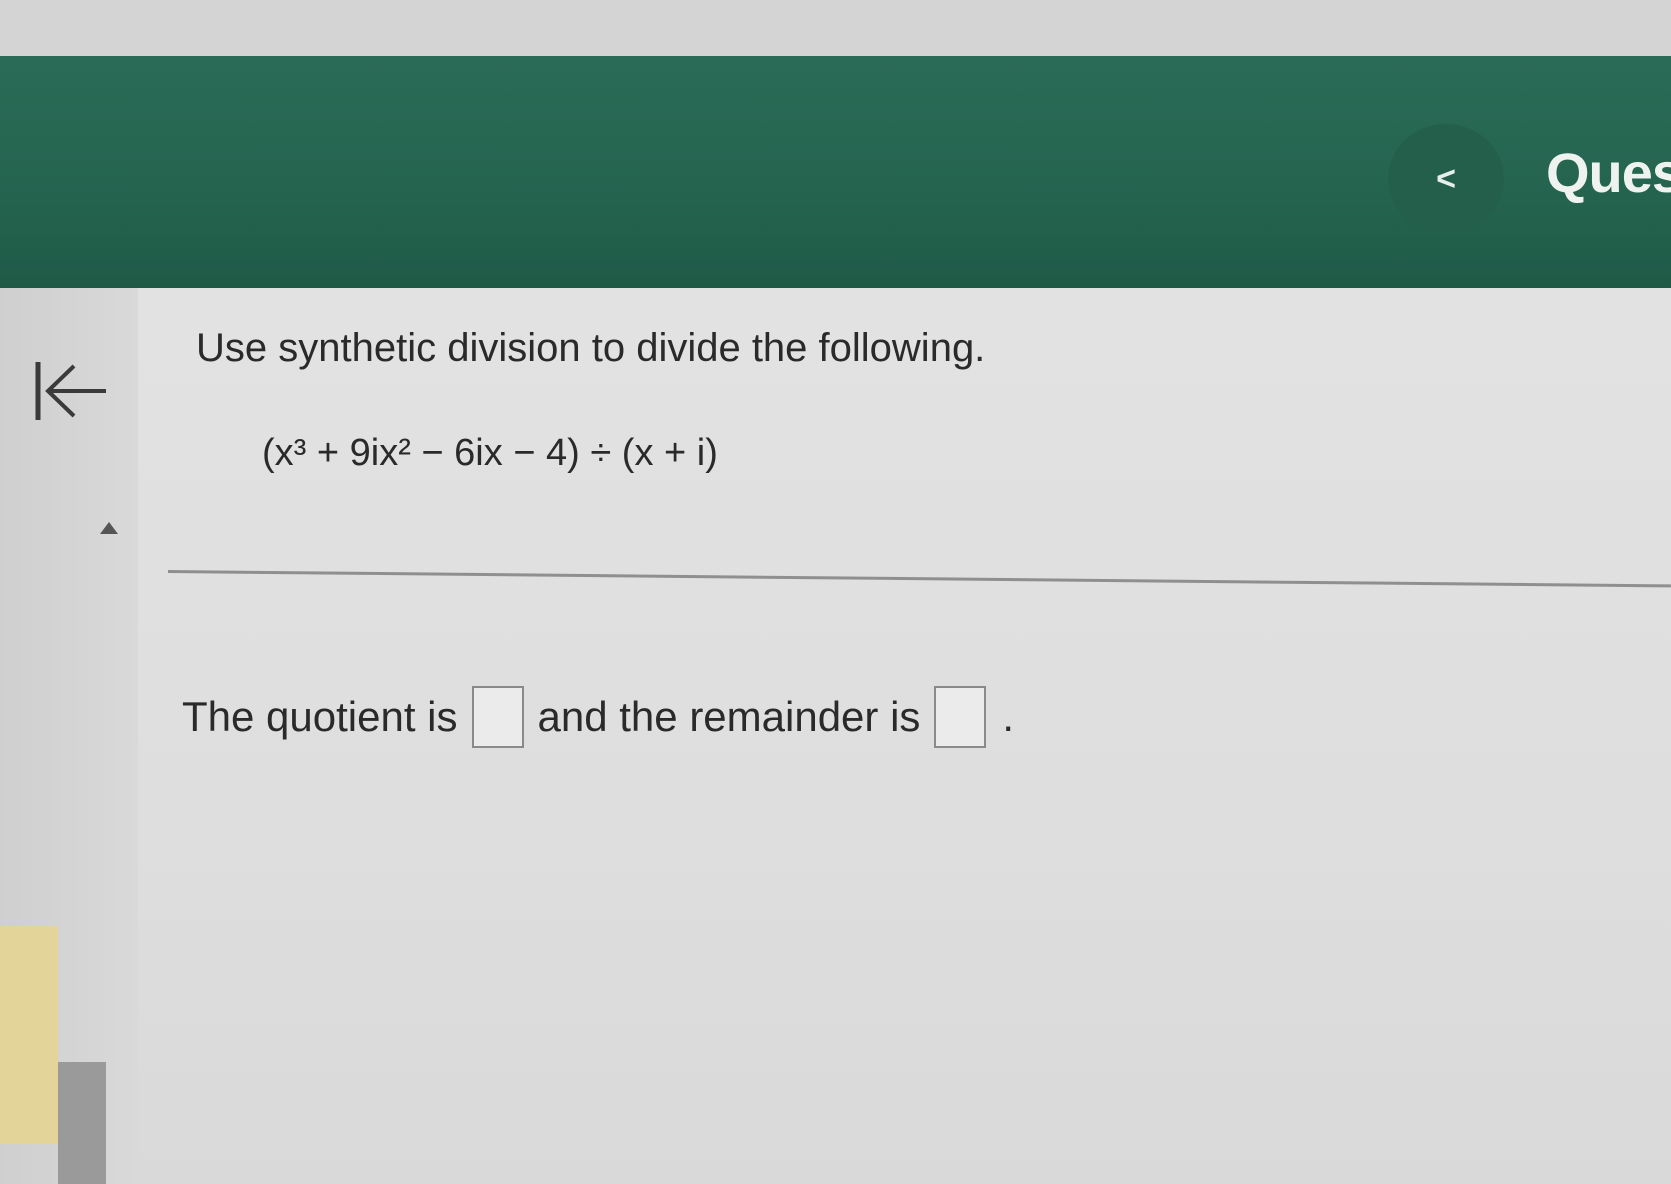  I want to click on gray-panel-edge, so click(82, 1123).